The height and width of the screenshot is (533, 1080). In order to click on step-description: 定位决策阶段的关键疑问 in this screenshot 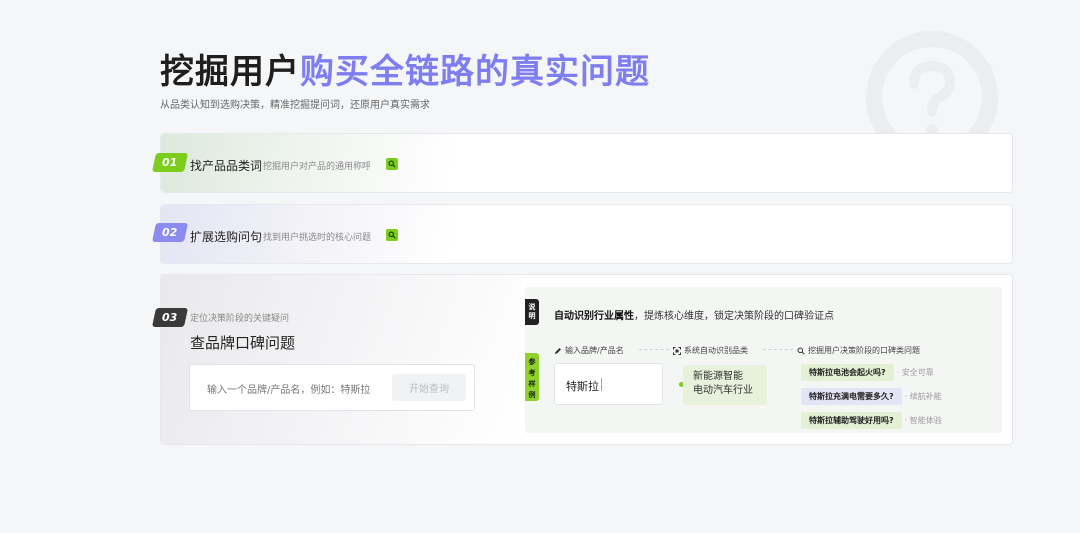, I will do `click(240, 319)`.